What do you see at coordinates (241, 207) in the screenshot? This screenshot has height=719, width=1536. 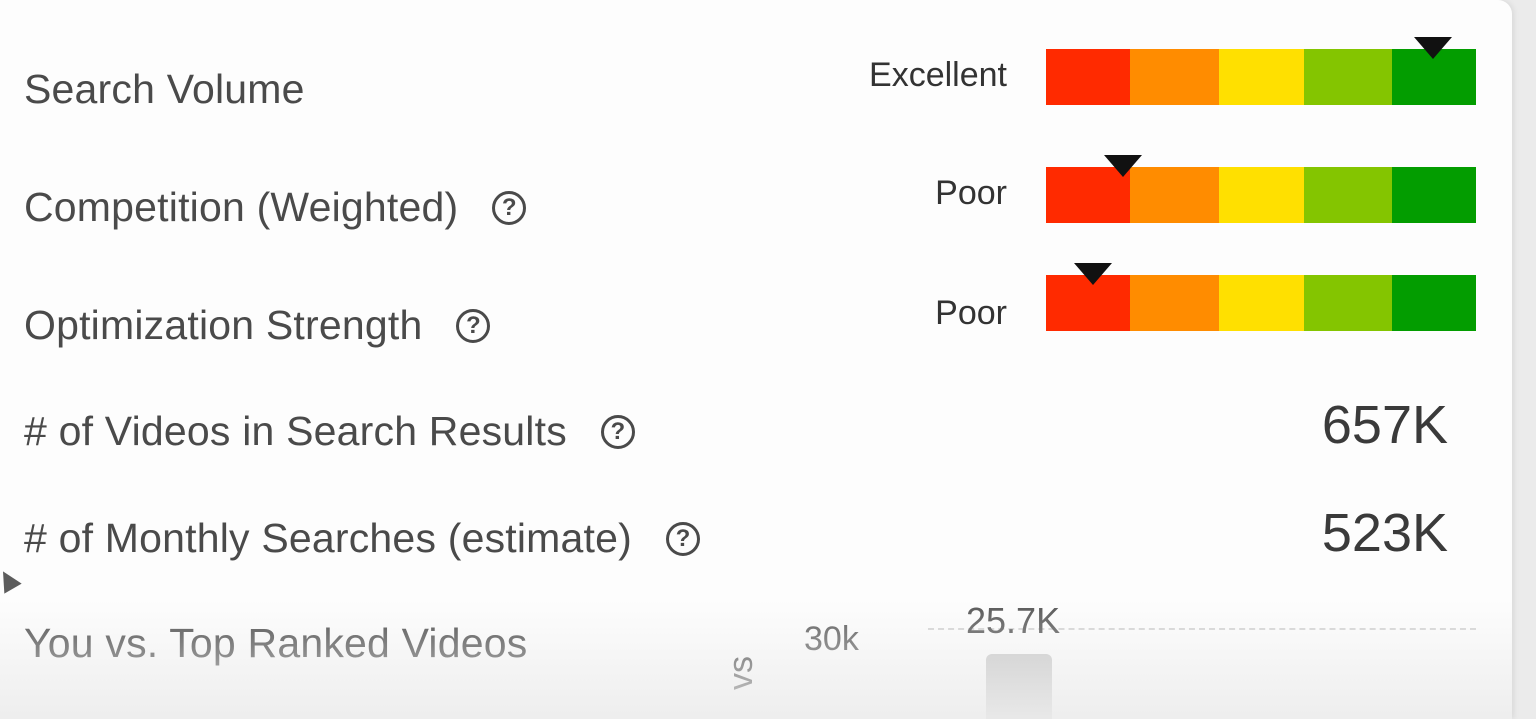 I see `competition-label-text: Competition (Weighted)` at bounding box center [241, 207].